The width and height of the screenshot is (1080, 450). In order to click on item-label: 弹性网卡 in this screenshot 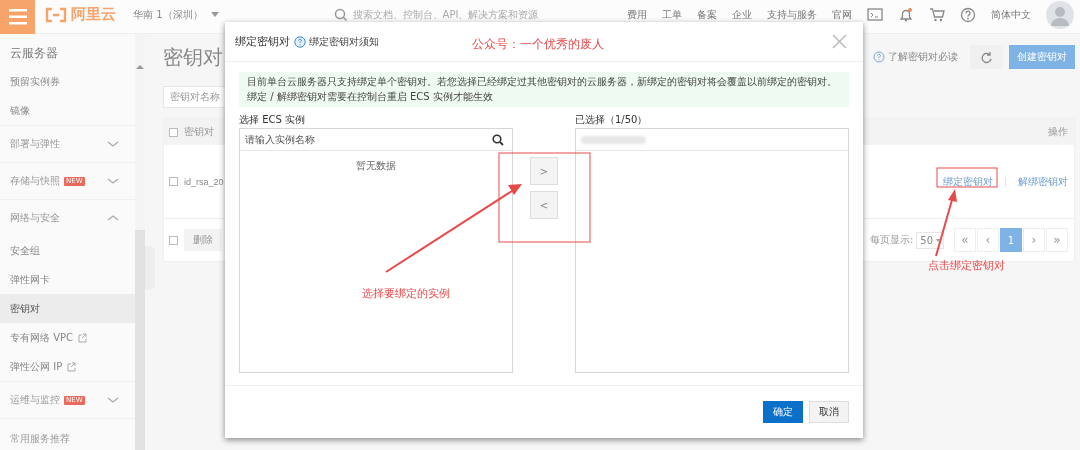, I will do `click(30, 279)`.